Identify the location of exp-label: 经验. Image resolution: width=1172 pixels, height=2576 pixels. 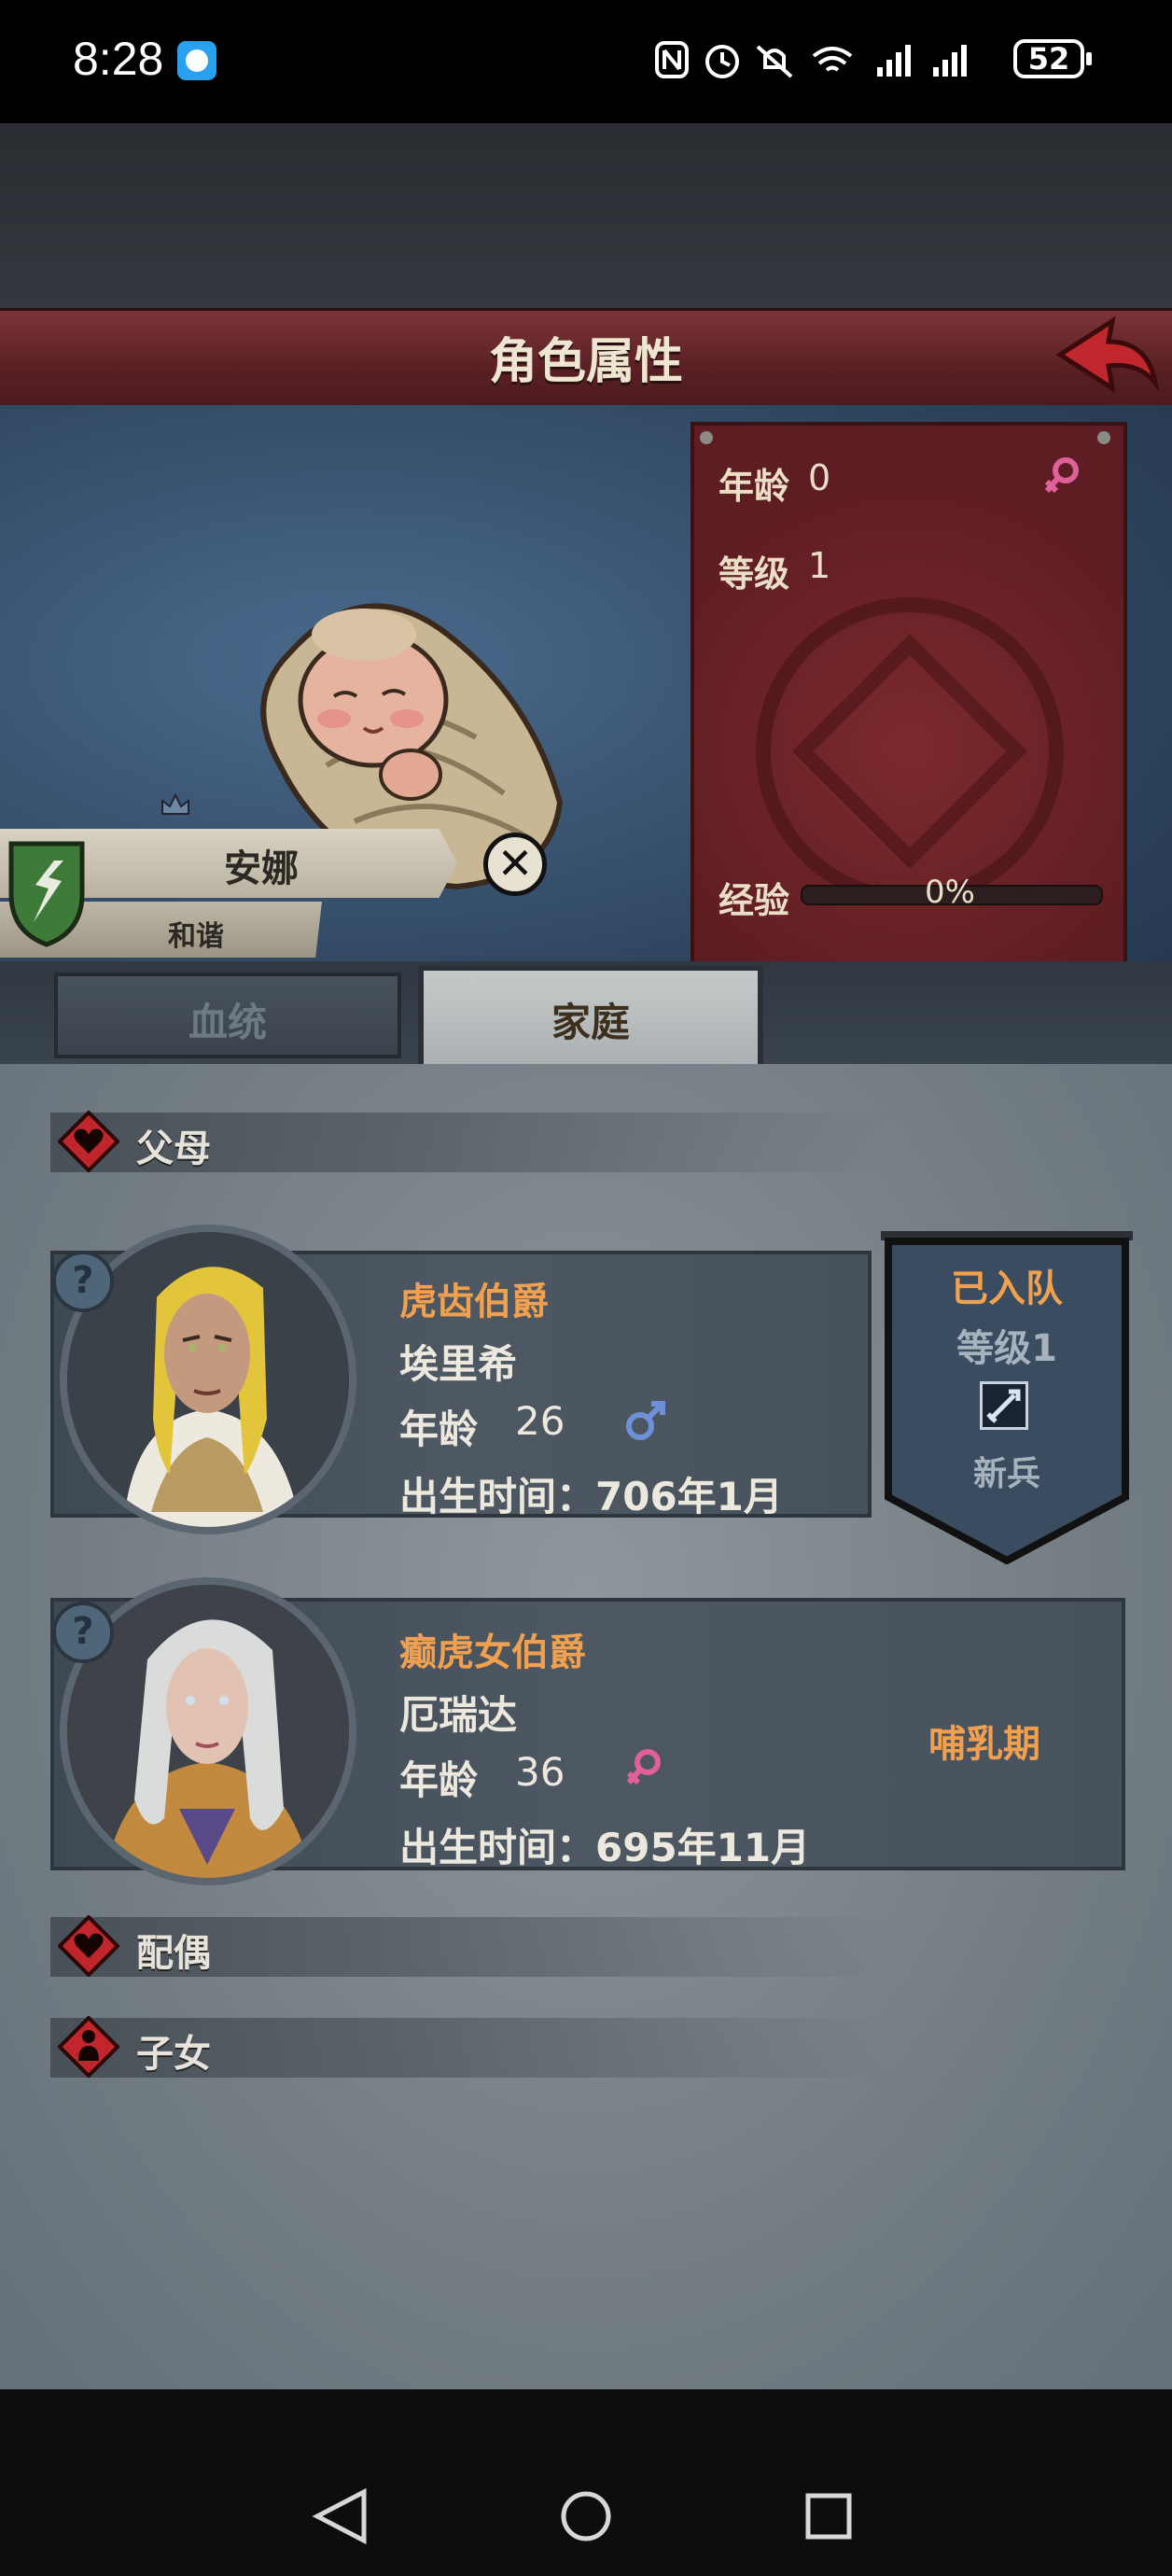
(754, 900).